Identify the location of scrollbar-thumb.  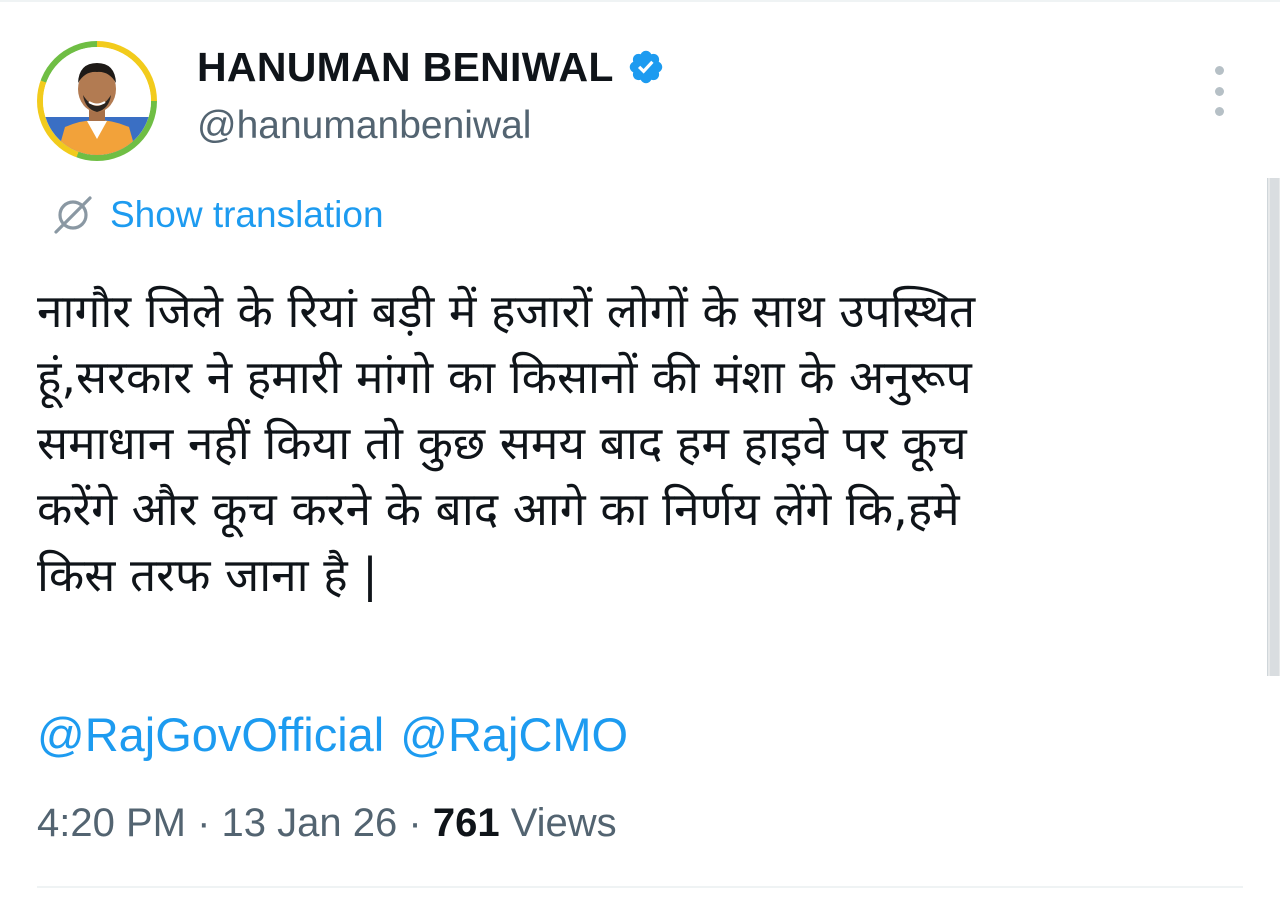
(1274, 427).